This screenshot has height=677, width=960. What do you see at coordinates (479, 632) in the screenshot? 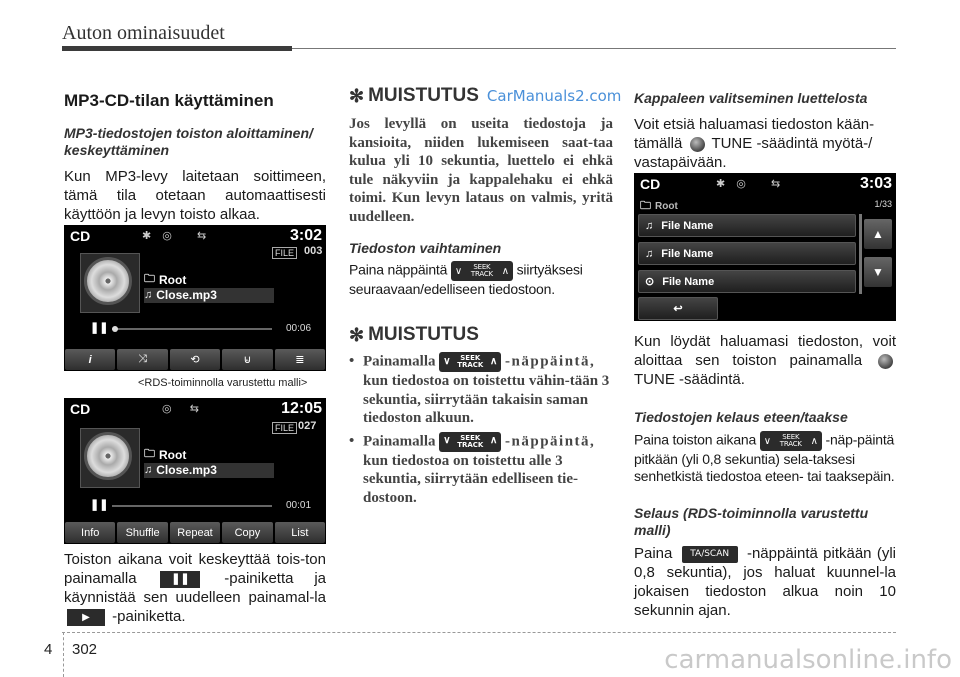
I see `footer-rule` at bounding box center [479, 632].